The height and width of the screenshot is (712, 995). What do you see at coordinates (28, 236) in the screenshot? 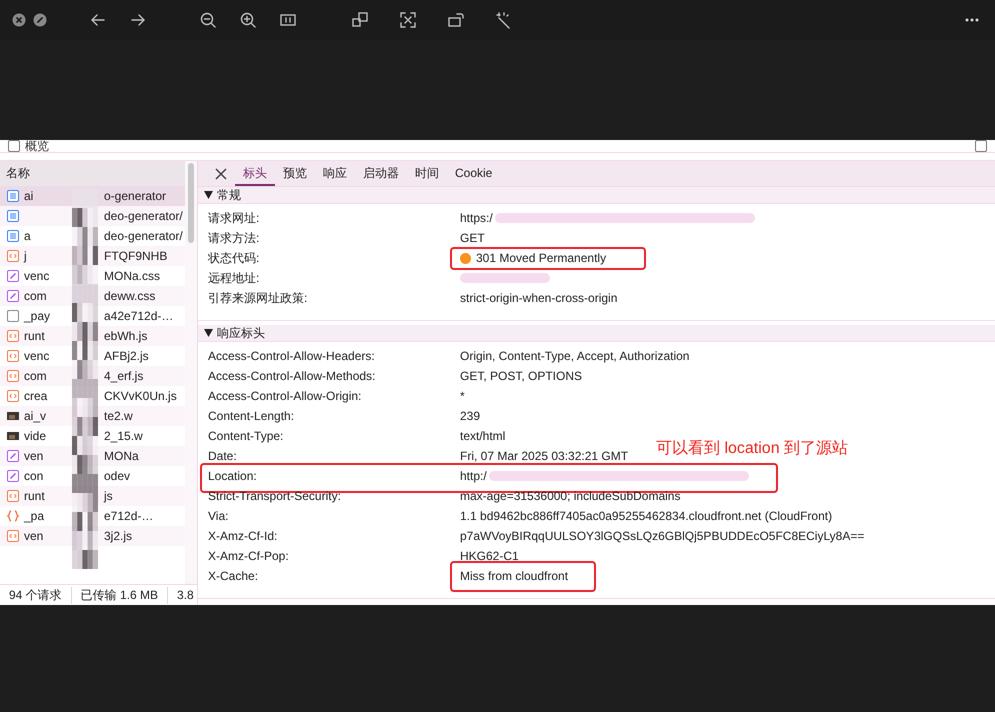
I see `file-name: a` at bounding box center [28, 236].